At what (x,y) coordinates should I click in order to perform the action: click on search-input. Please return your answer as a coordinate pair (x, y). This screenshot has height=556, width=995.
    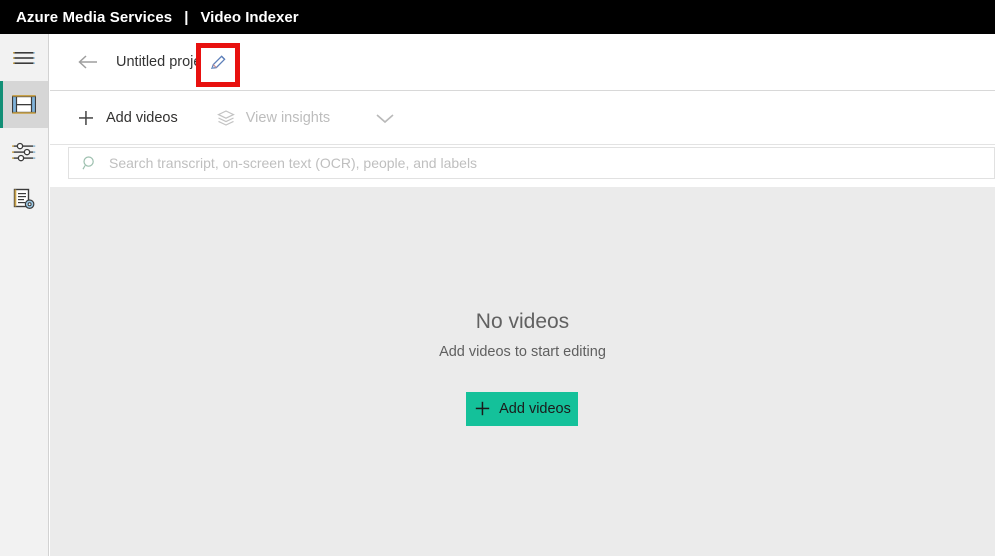
    Looking at the image, I should click on (551, 163).